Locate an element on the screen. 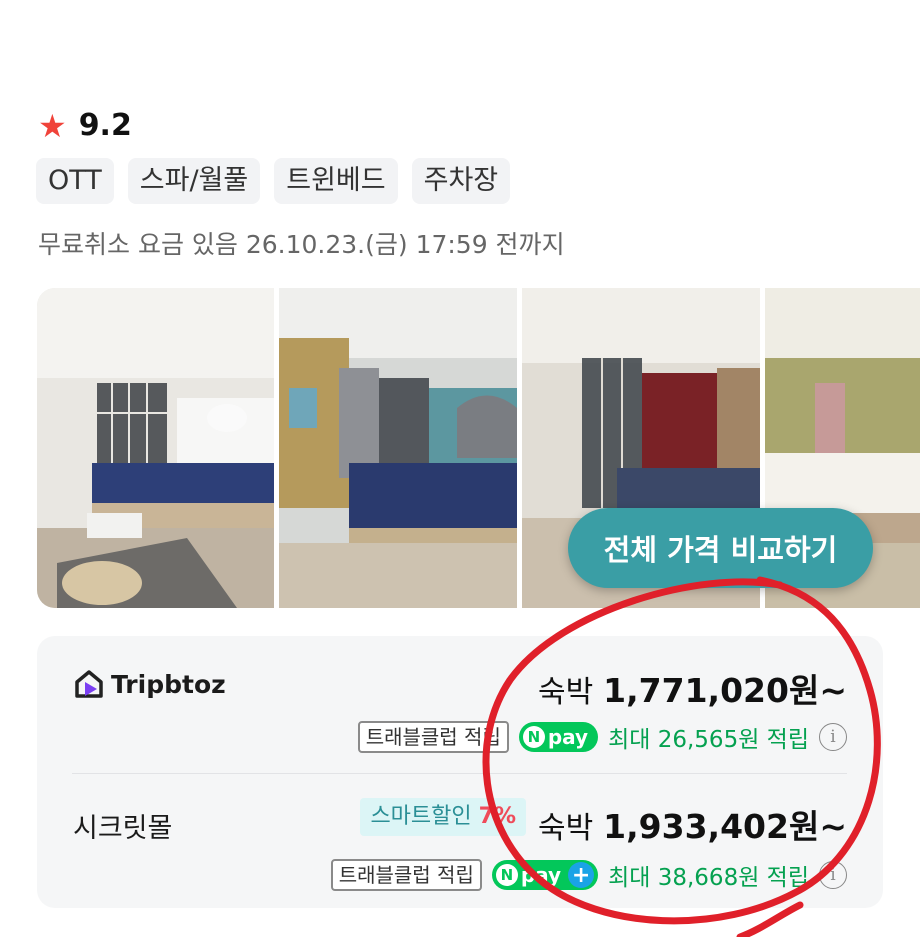 This screenshot has width=920, height=937. offer-price: 숙박 1,933,402원~ is located at coordinates (692, 826).